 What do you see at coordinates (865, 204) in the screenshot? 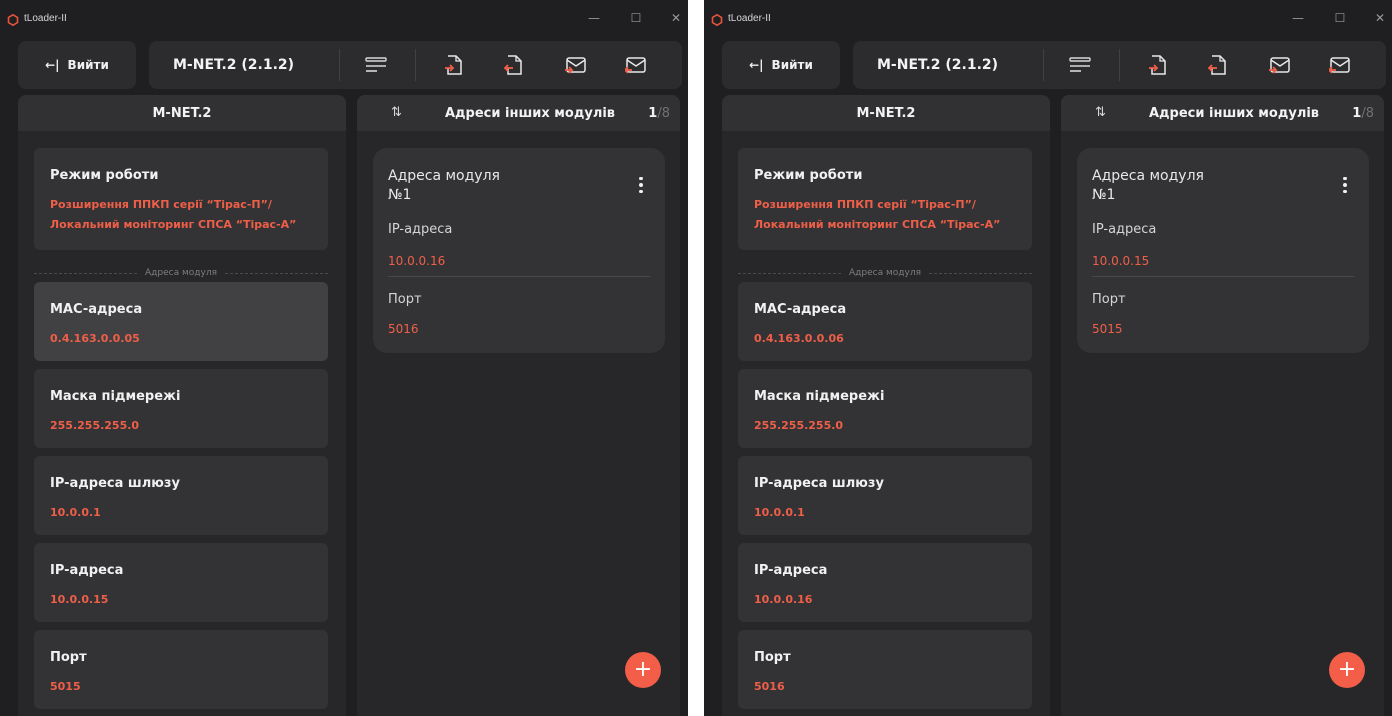
I see `mode-line-1: Розширення ППКП серії “Тірас-П”/` at bounding box center [865, 204].